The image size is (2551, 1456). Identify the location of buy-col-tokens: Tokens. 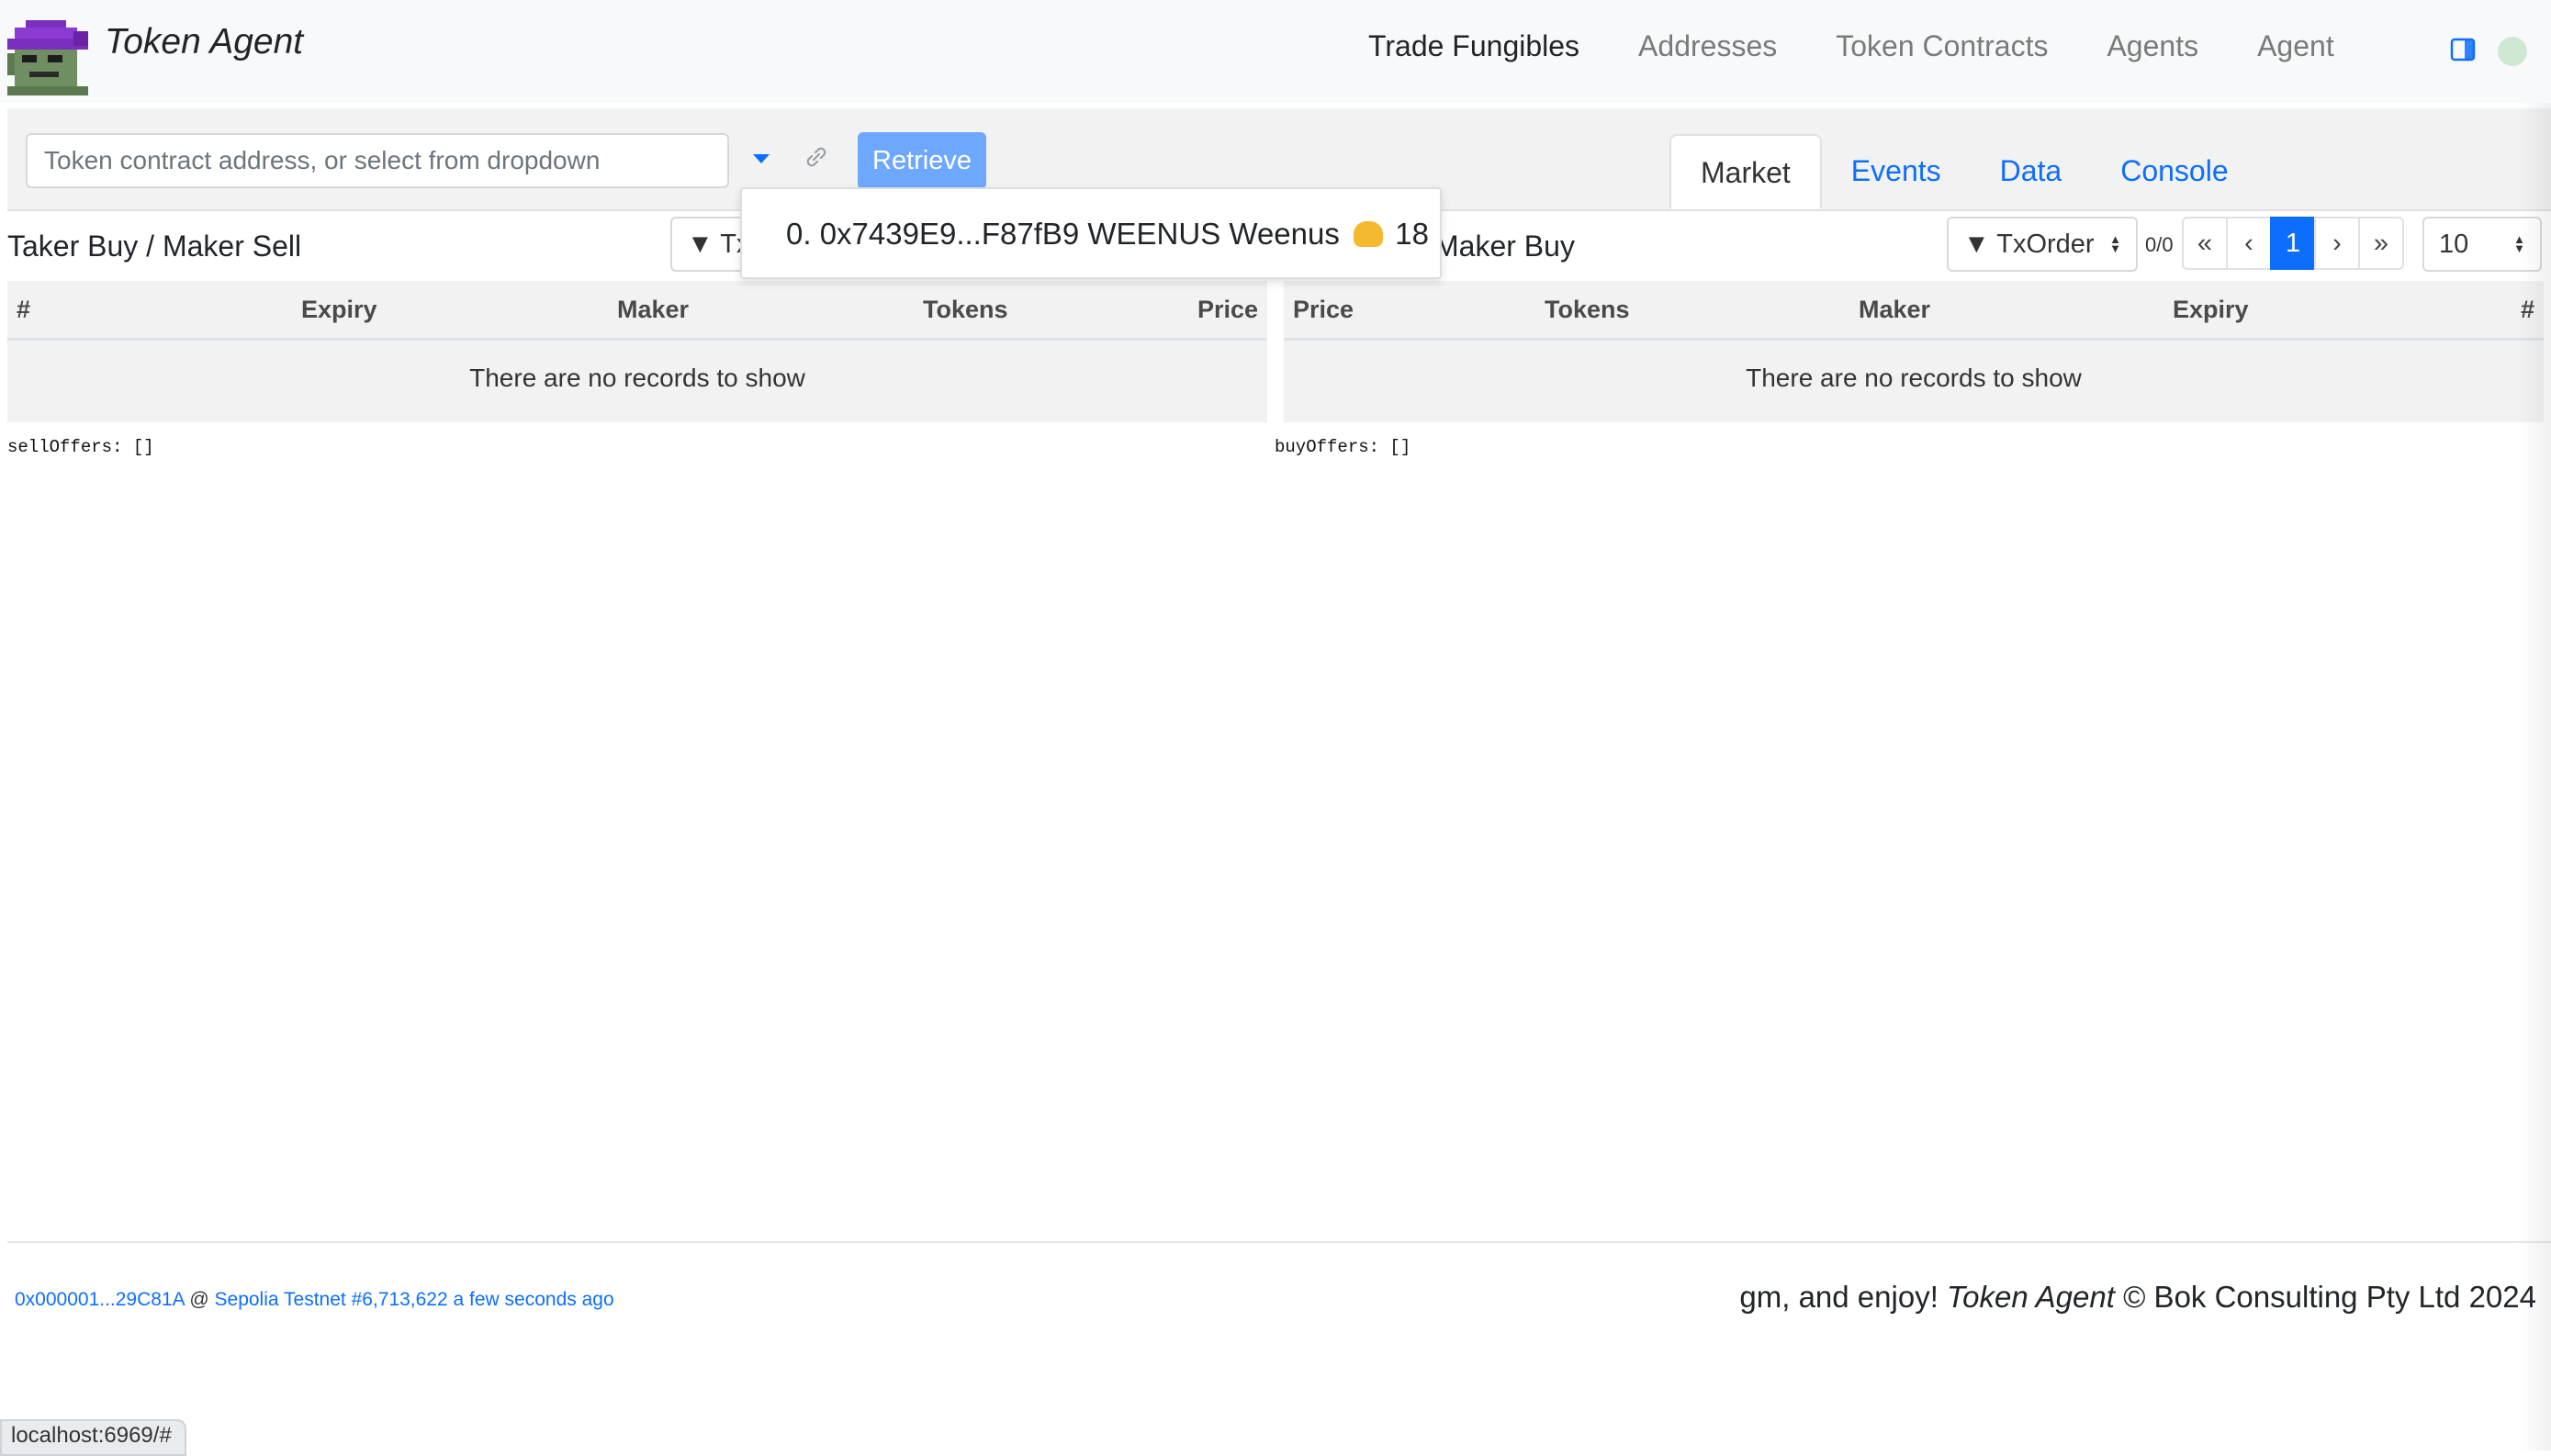
(1587, 310).